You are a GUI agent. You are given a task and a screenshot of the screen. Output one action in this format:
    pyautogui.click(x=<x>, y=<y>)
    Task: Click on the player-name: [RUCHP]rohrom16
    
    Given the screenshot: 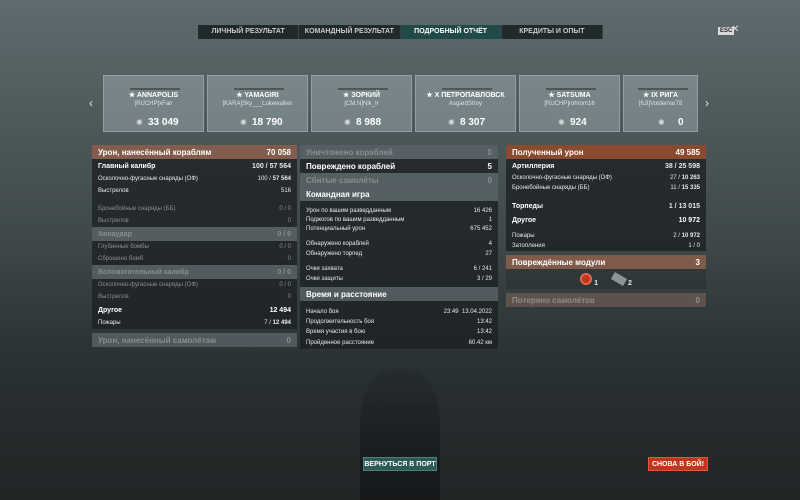 What is the action you would take?
    pyautogui.click(x=569, y=104)
    